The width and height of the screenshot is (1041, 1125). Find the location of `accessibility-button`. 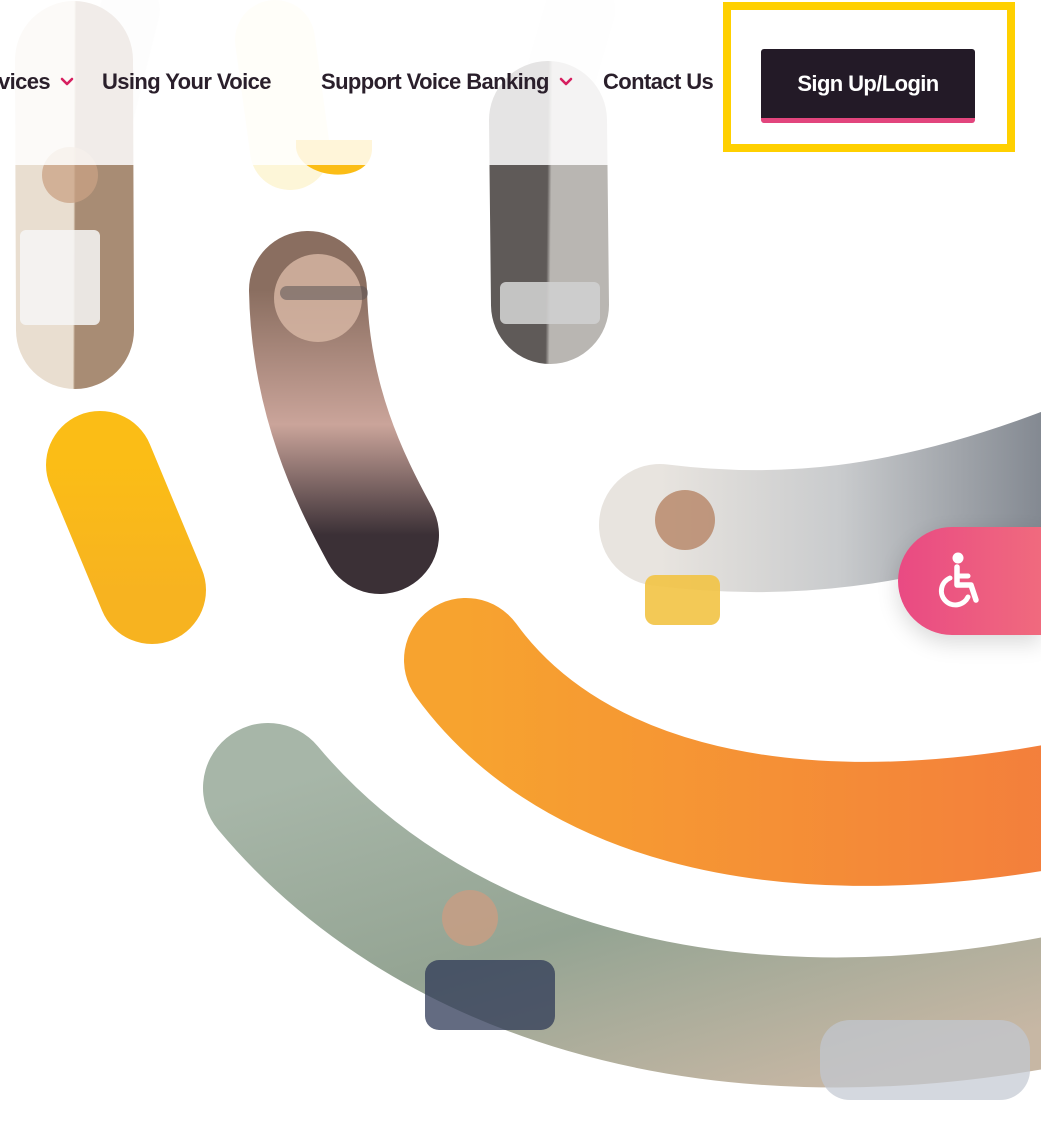

accessibility-button is located at coordinates (969, 581).